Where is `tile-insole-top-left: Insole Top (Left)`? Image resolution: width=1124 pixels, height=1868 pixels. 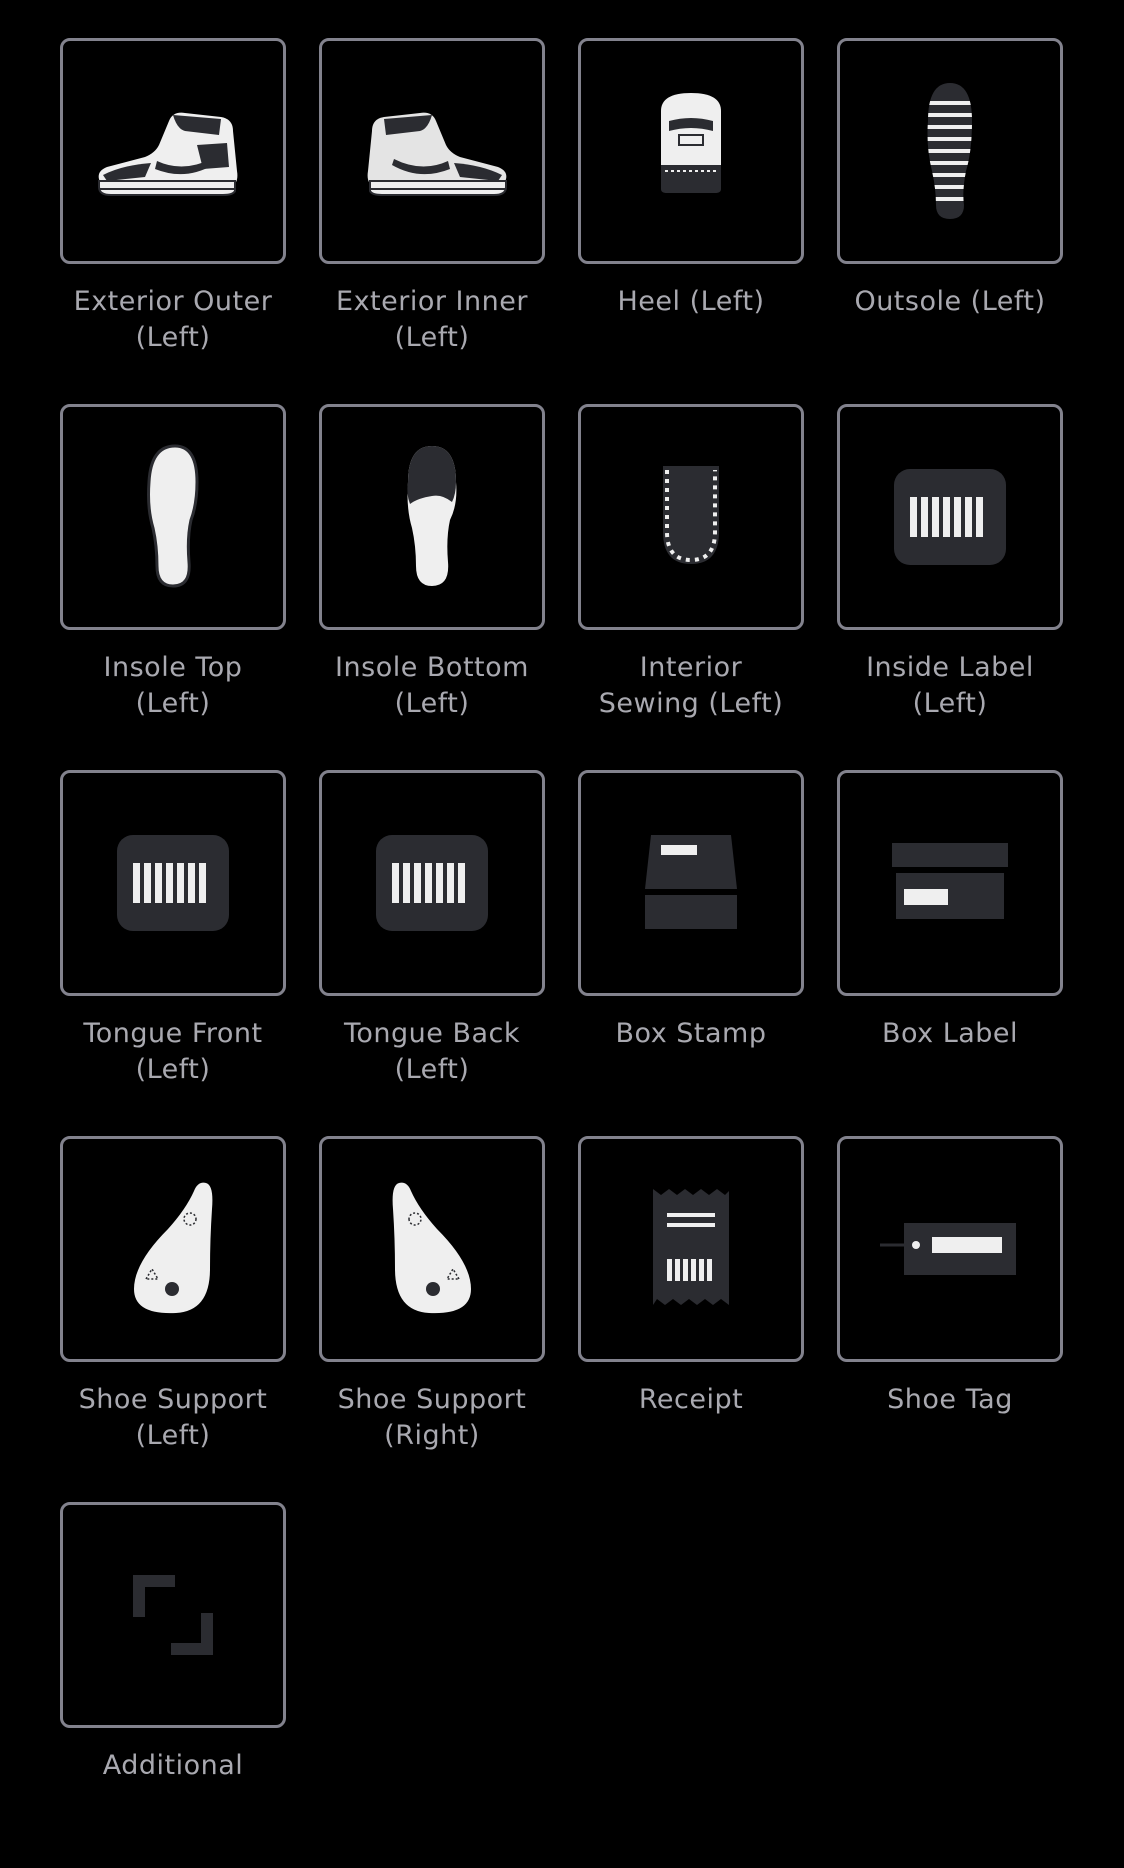 tile-insole-top-left: Insole Top (Left) is located at coordinates (173, 587).